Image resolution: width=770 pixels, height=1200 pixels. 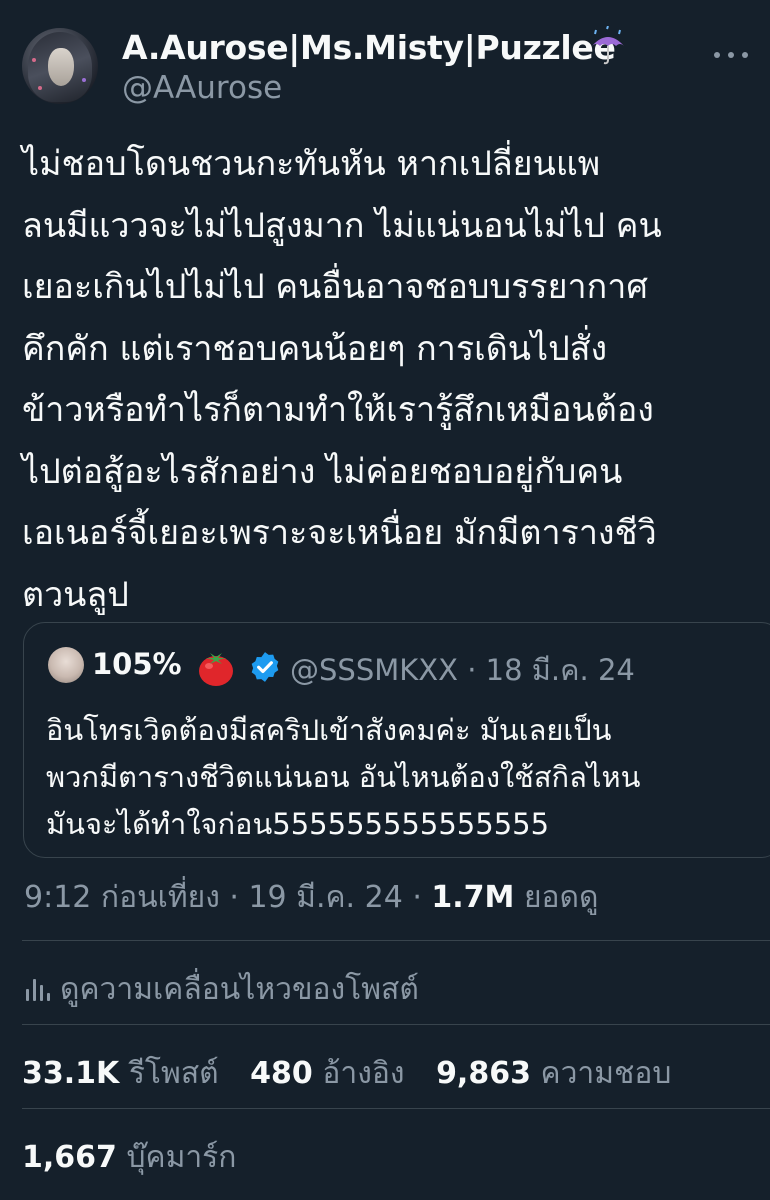 What do you see at coordinates (311, 164) in the screenshot?
I see `tweet-text-line: ไม่ชอบโดนชวนกะทันหัน หากเปลี่ยนแพ` at bounding box center [311, 164].